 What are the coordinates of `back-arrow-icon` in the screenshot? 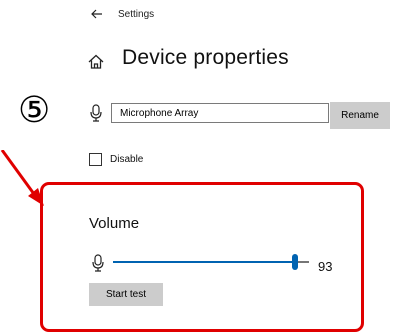 It's located at (97, 14).